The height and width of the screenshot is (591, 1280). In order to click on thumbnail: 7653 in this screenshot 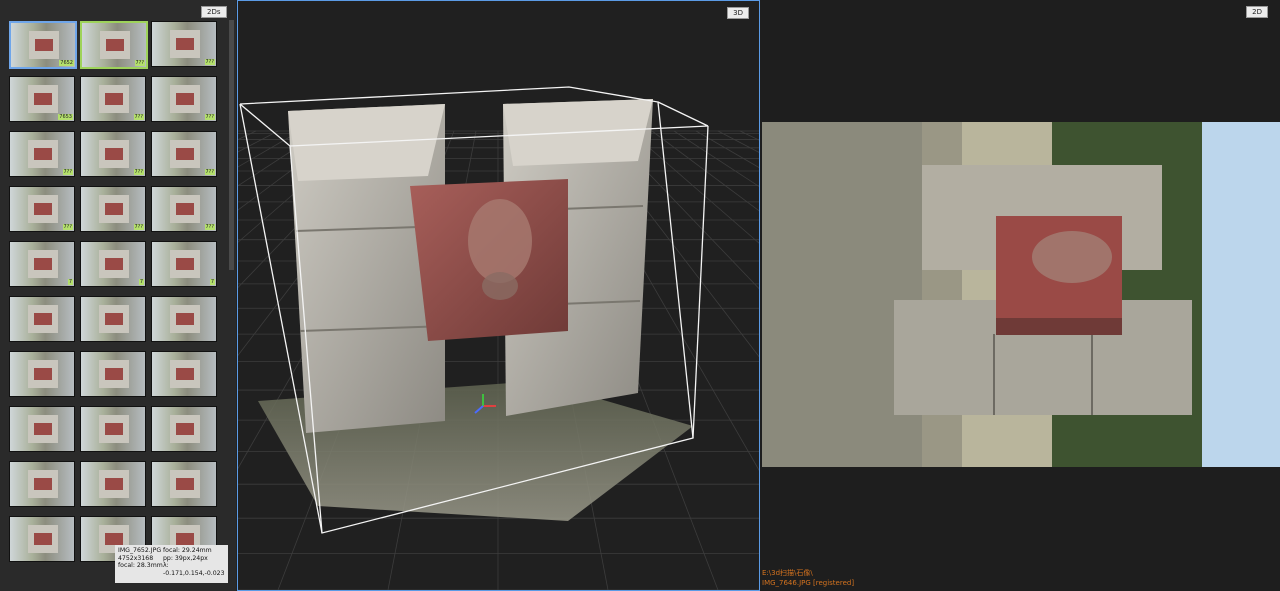, I will do `click(42, 99)`.